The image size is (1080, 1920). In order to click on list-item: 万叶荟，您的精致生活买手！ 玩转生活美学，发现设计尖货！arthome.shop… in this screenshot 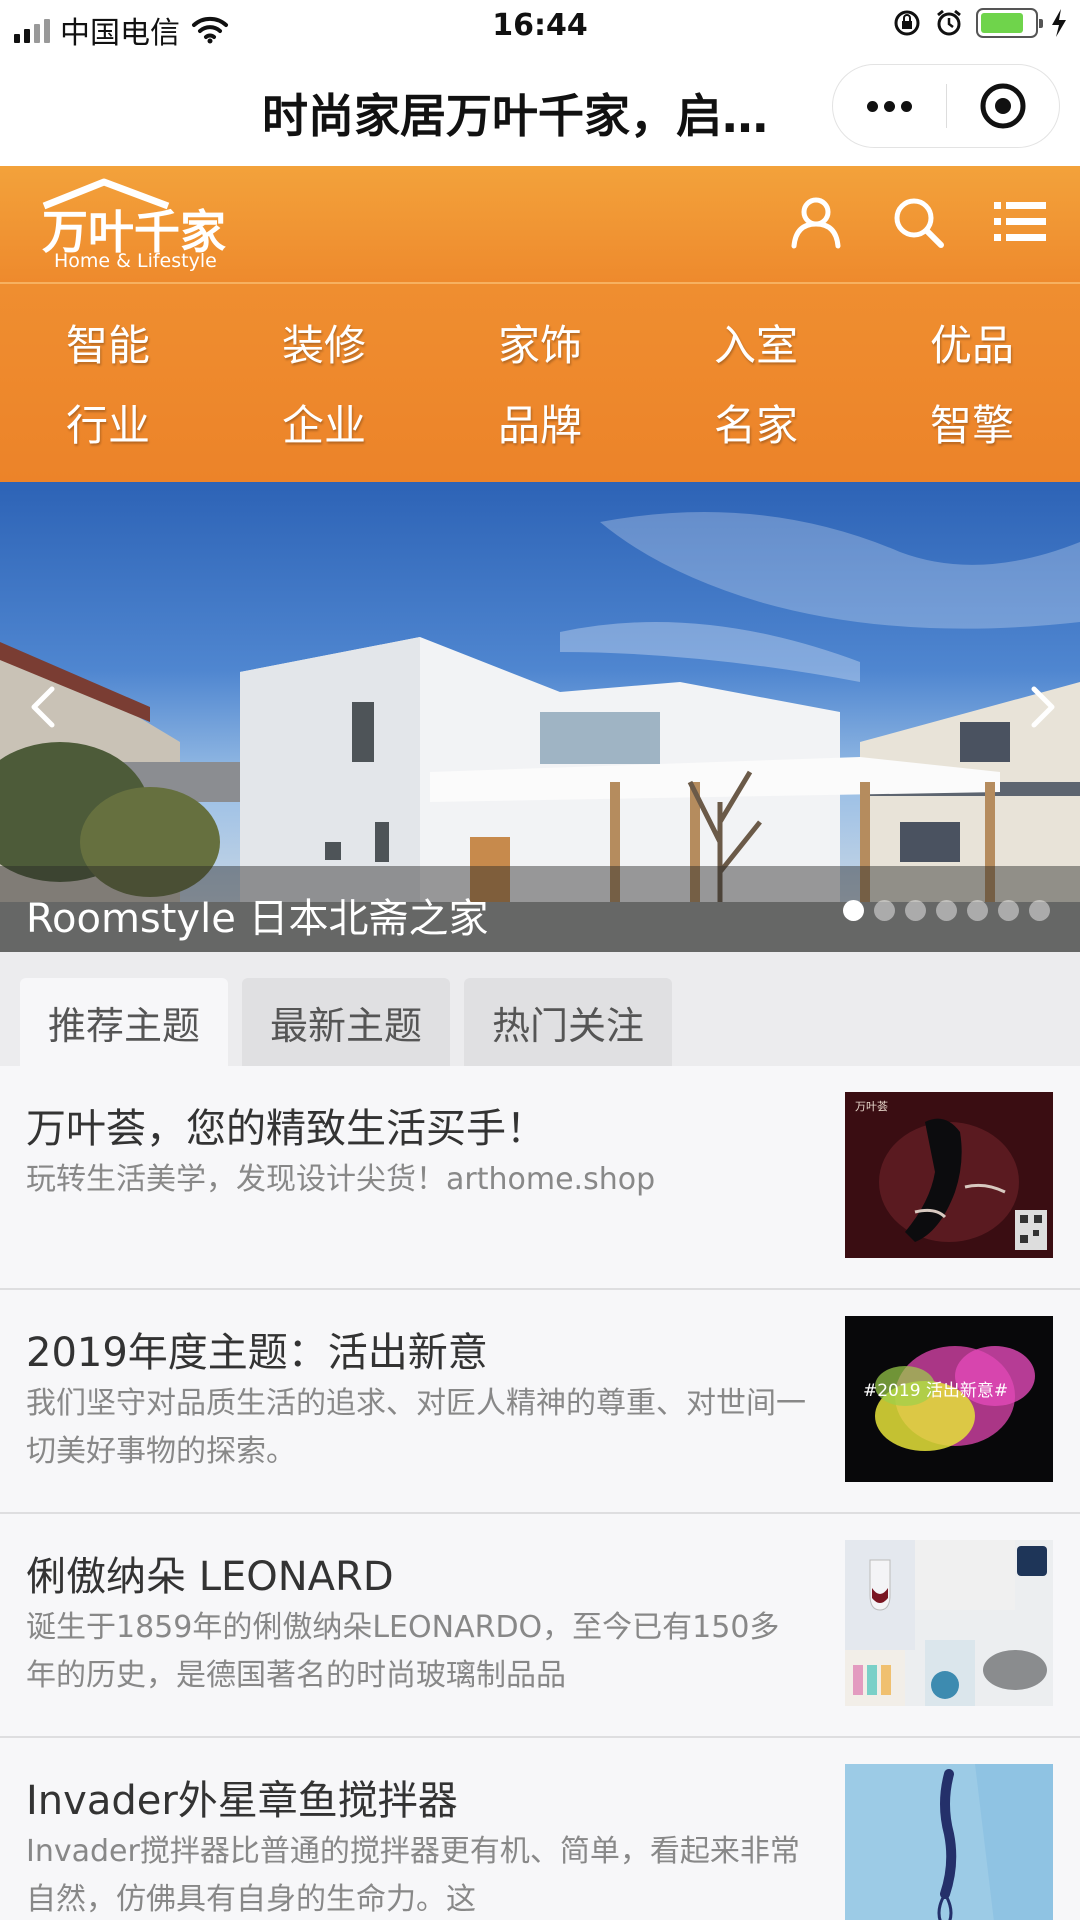, I will do `click(540, 1178)`.